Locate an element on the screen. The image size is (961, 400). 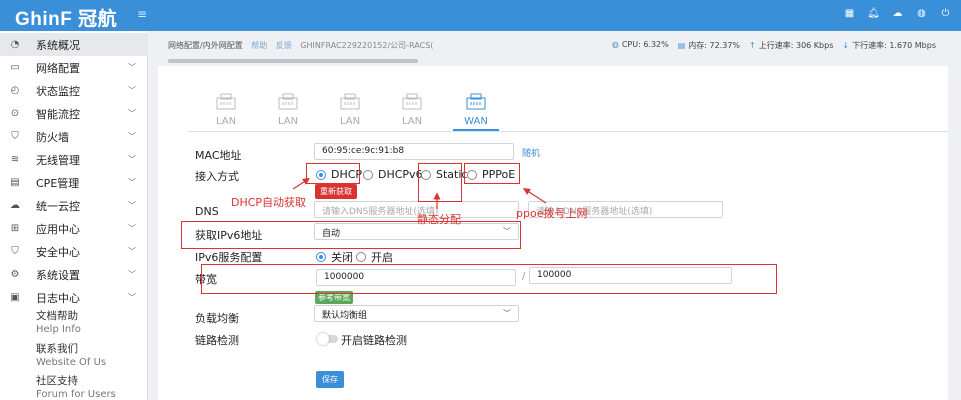
tab-lan-1: LAN is located at coordinates (226, 110).